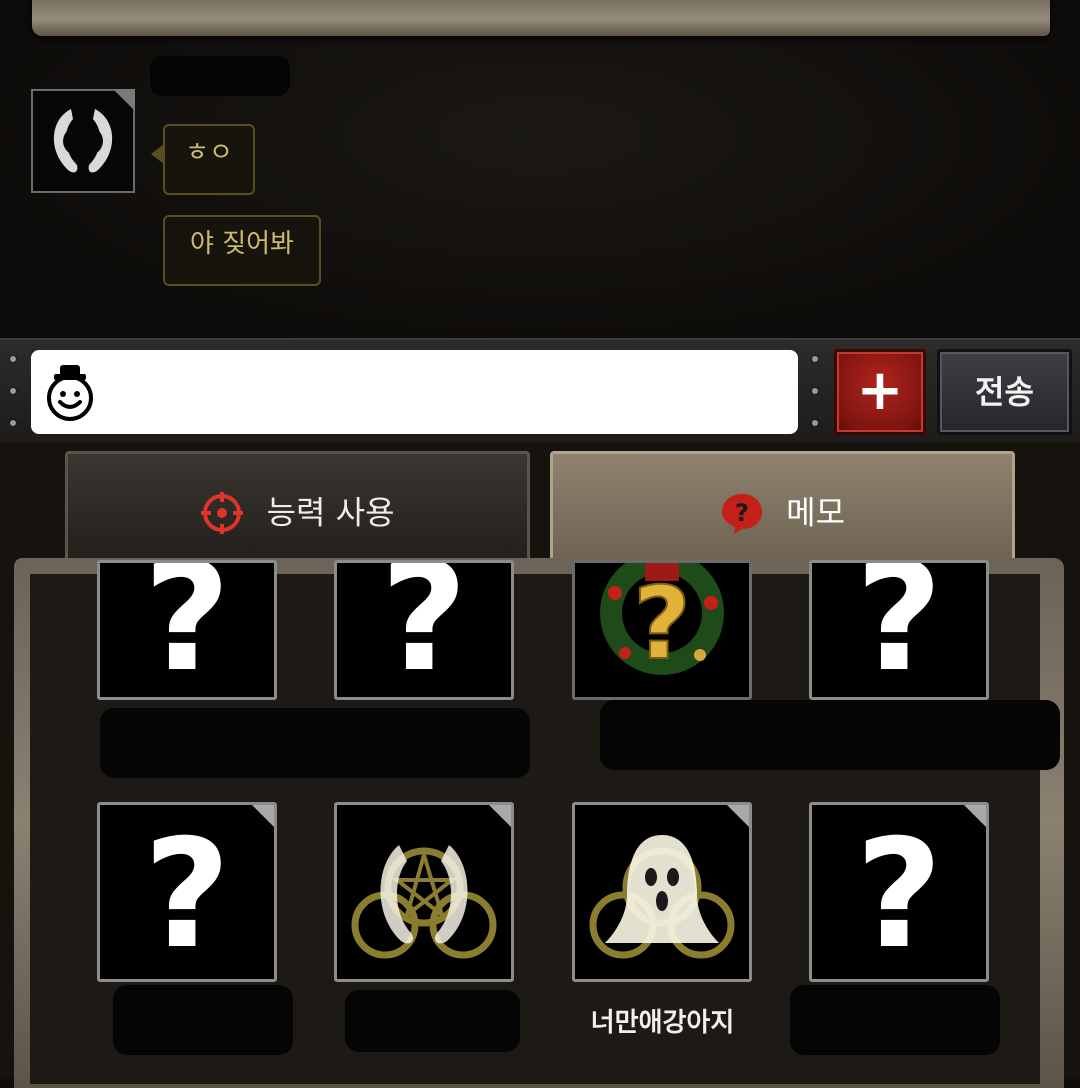  Describe the element at coordinates (816, 512) in the screenshot. I see `tab-label: 메모` at that location.